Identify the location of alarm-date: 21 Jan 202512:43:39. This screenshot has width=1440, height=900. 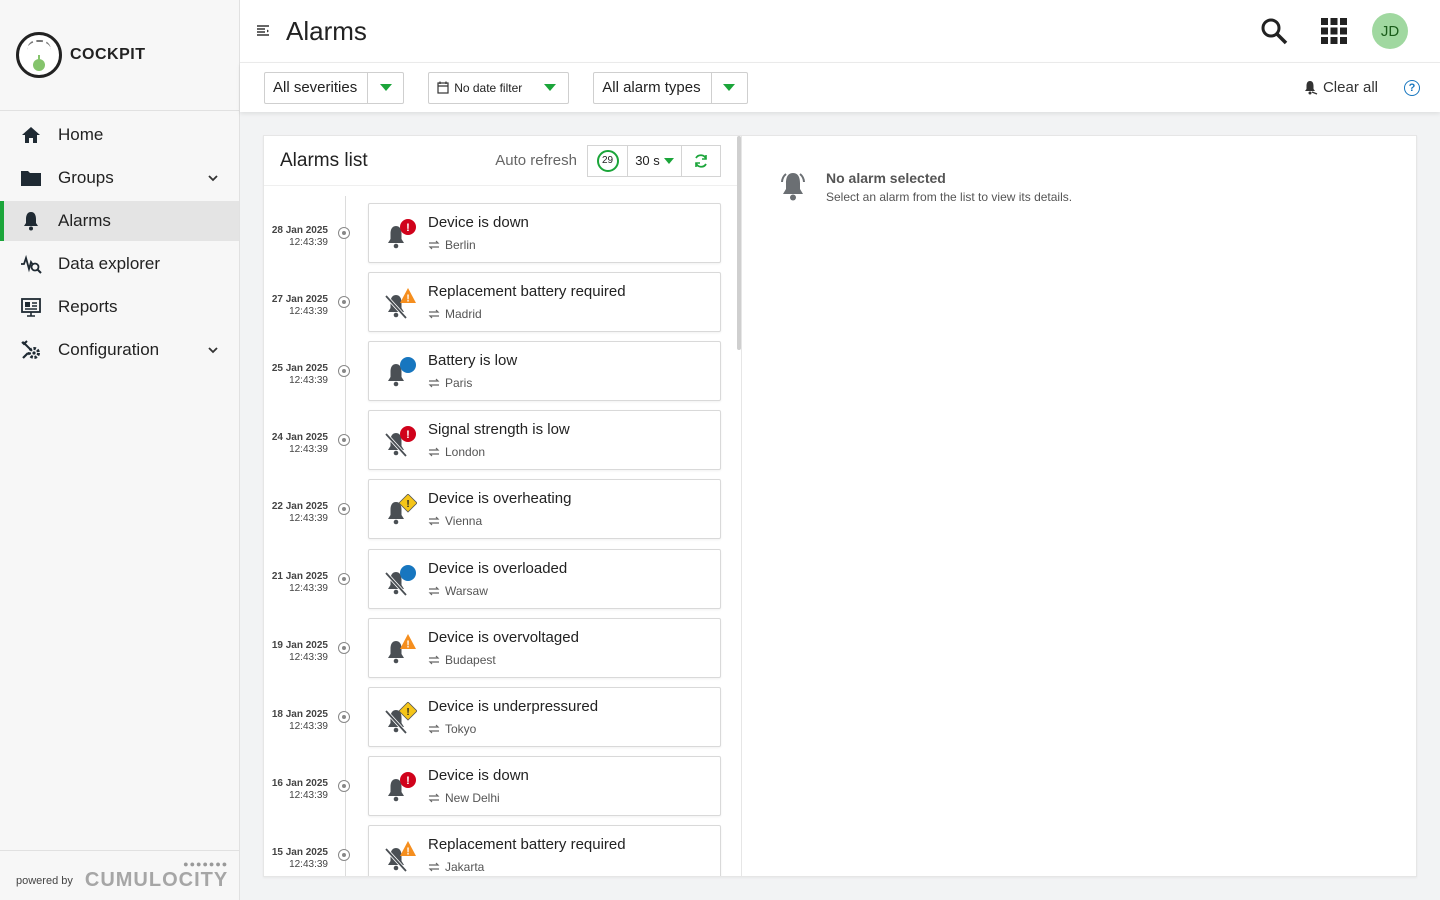
(296, 583).